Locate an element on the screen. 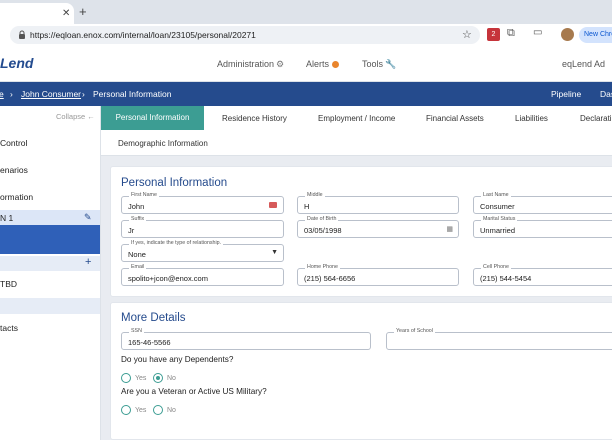 The image size is (612, 440). sidebar-selected-block is located at coordinates (50, 239).